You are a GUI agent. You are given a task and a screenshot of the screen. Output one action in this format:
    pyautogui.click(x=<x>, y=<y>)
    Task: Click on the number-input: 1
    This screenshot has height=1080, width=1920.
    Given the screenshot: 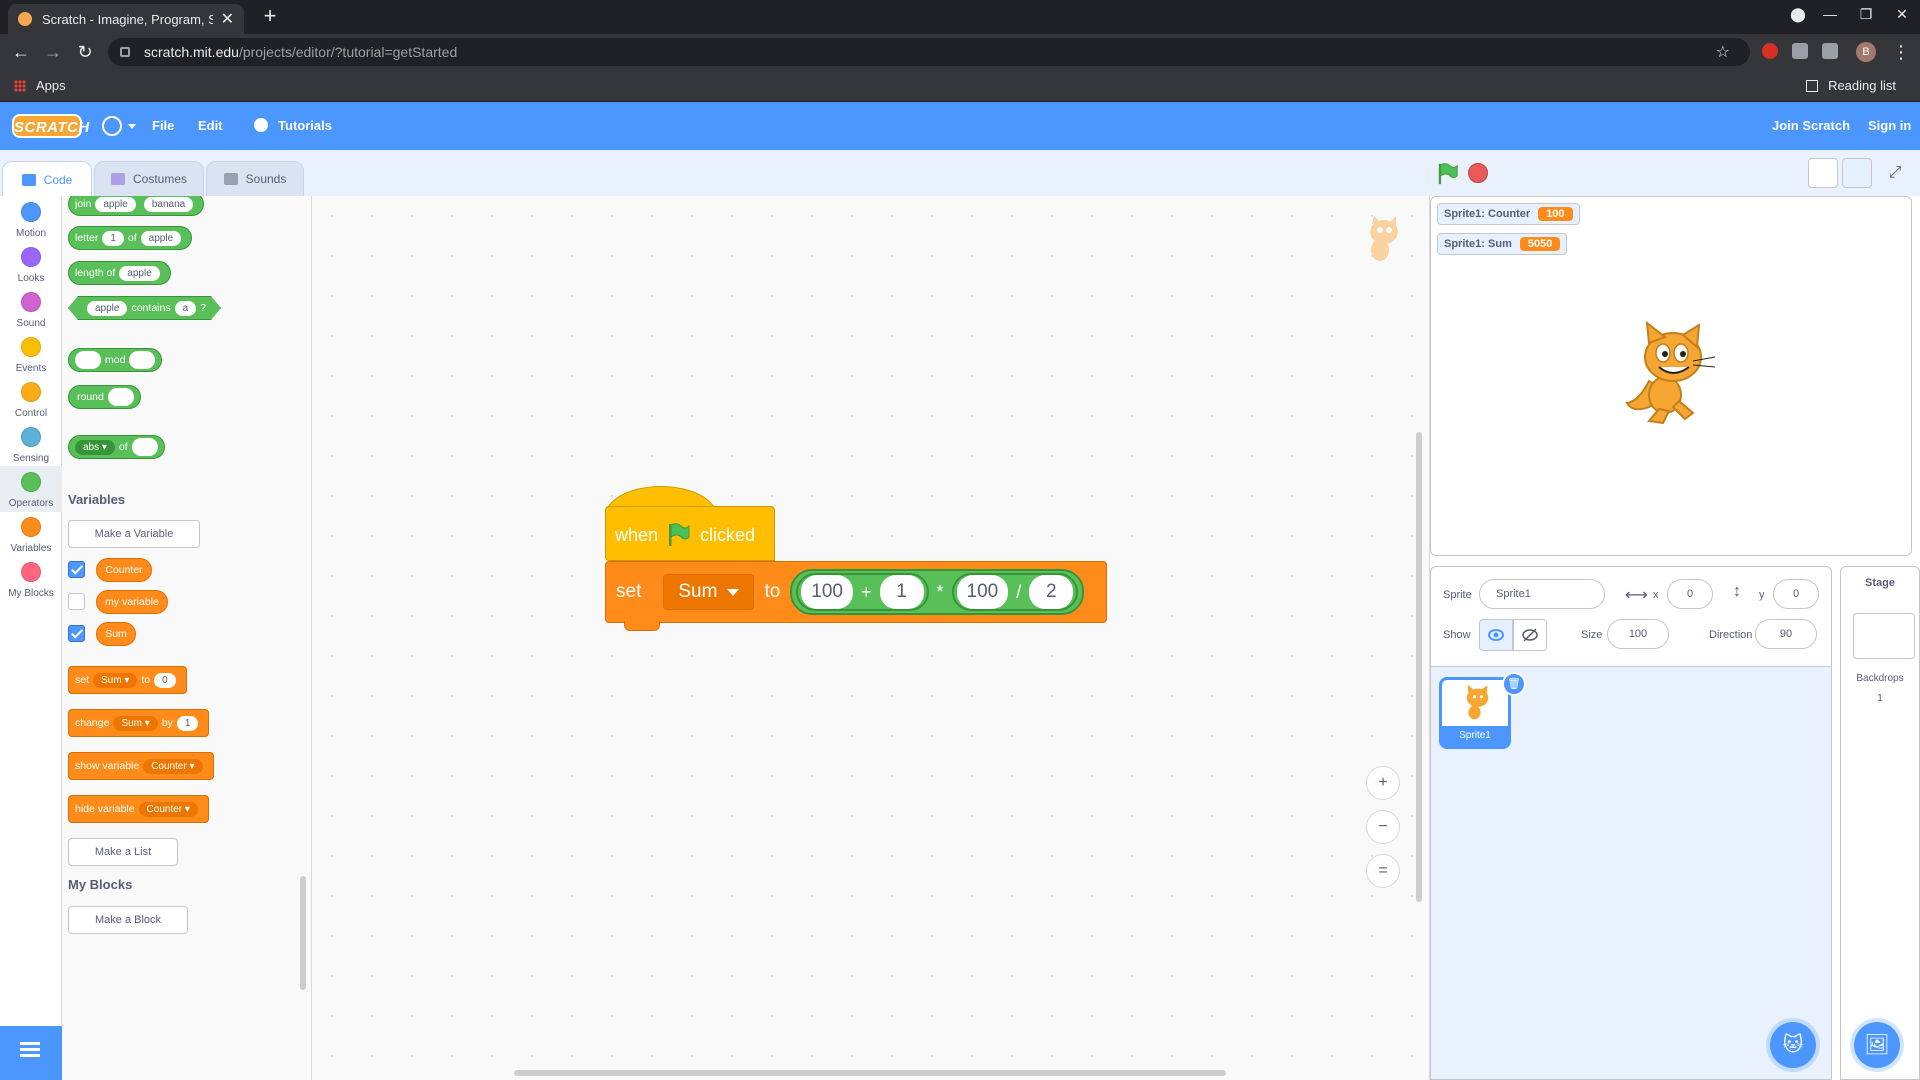 What is the action you would take?
    pyautogui.click(x=901, y=592)
    